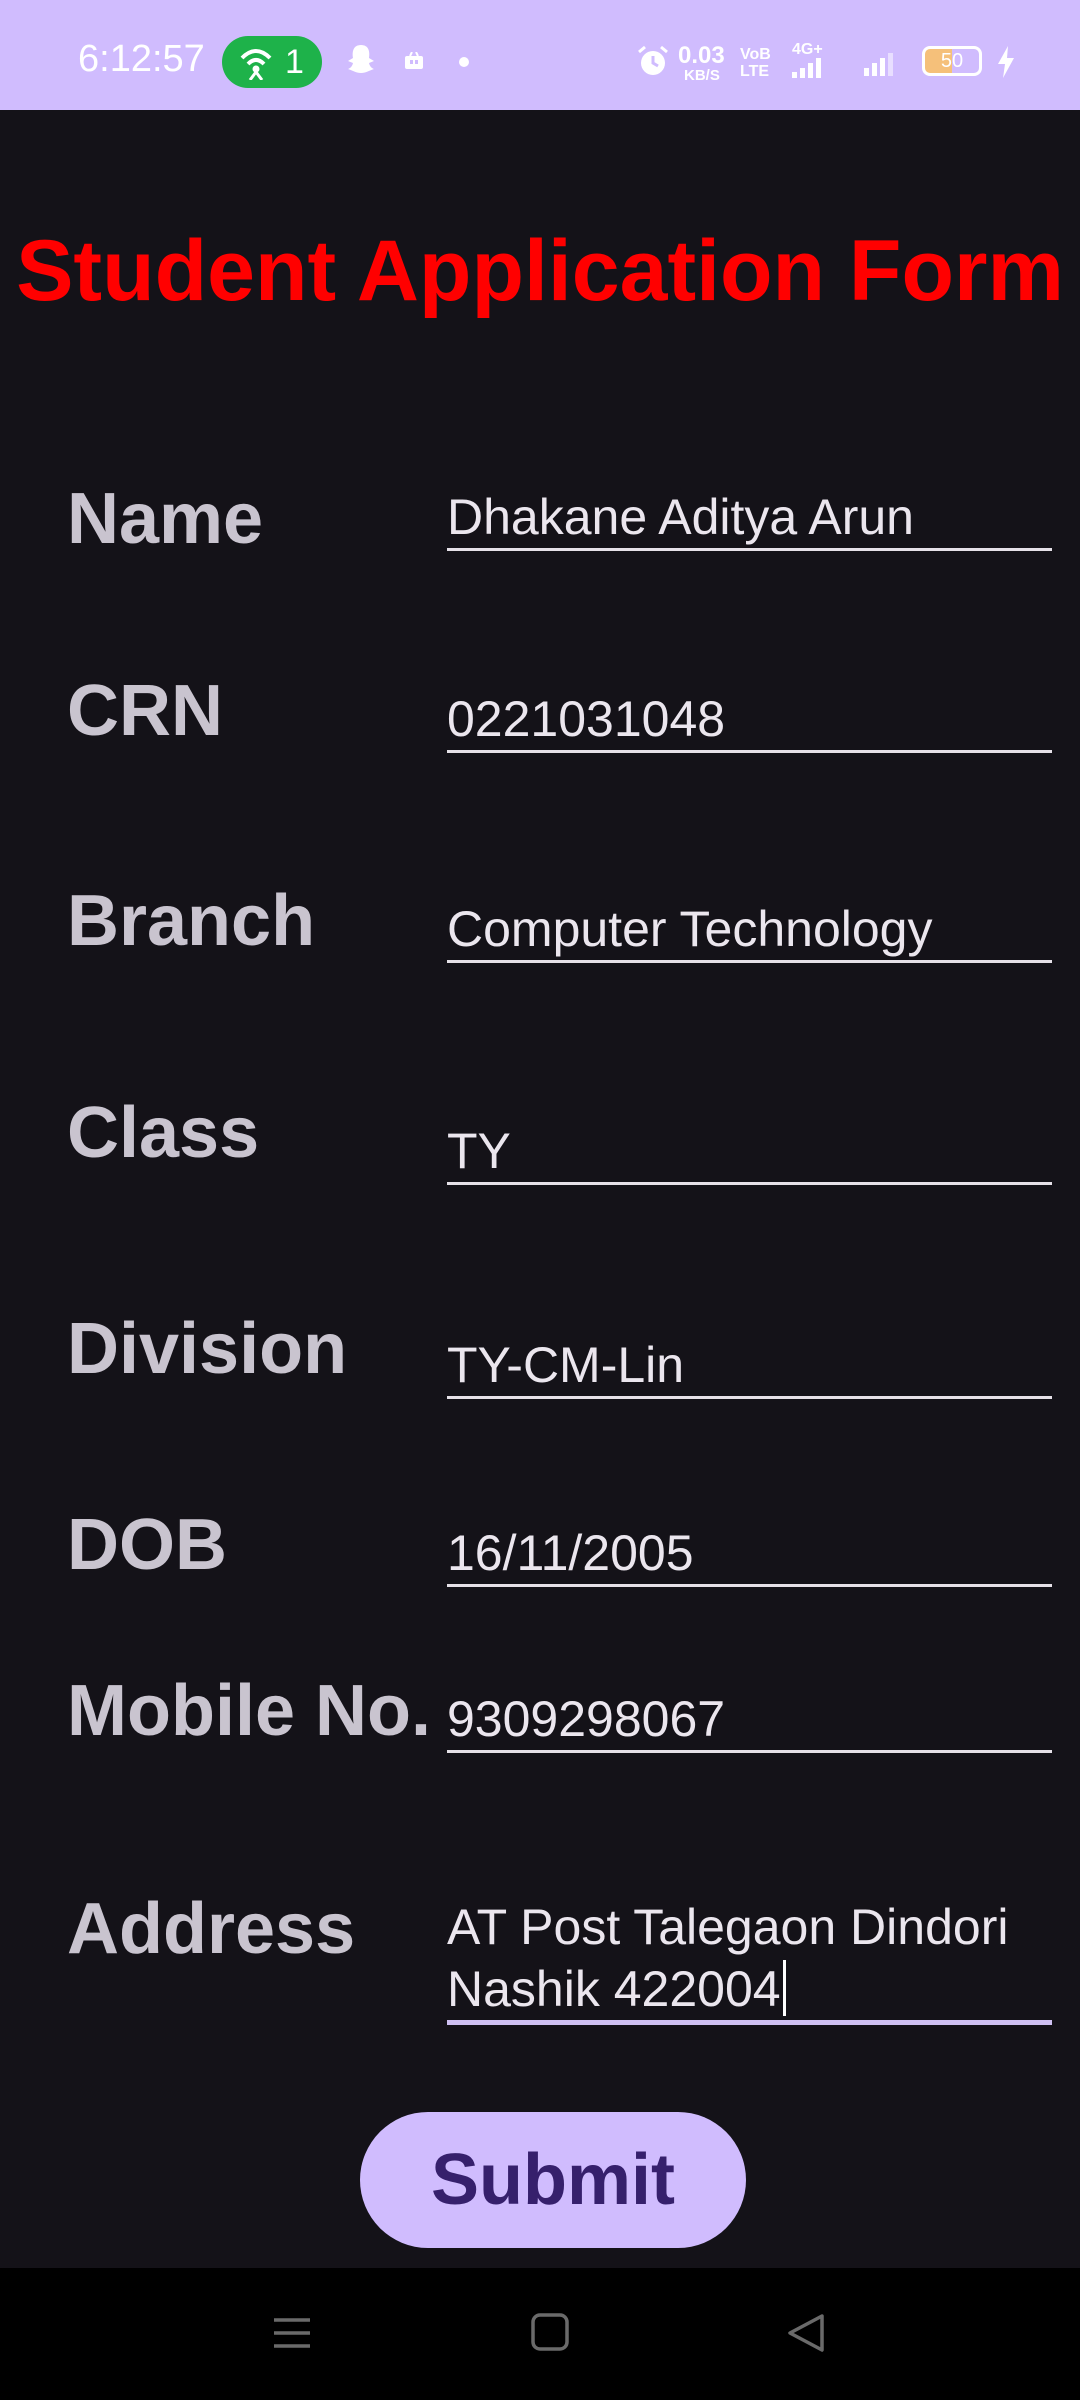  What do you see at coordinates (755, 63) in the screenshot?
I see `volte-label: VoB LTE` at bounding box center [755, 63].